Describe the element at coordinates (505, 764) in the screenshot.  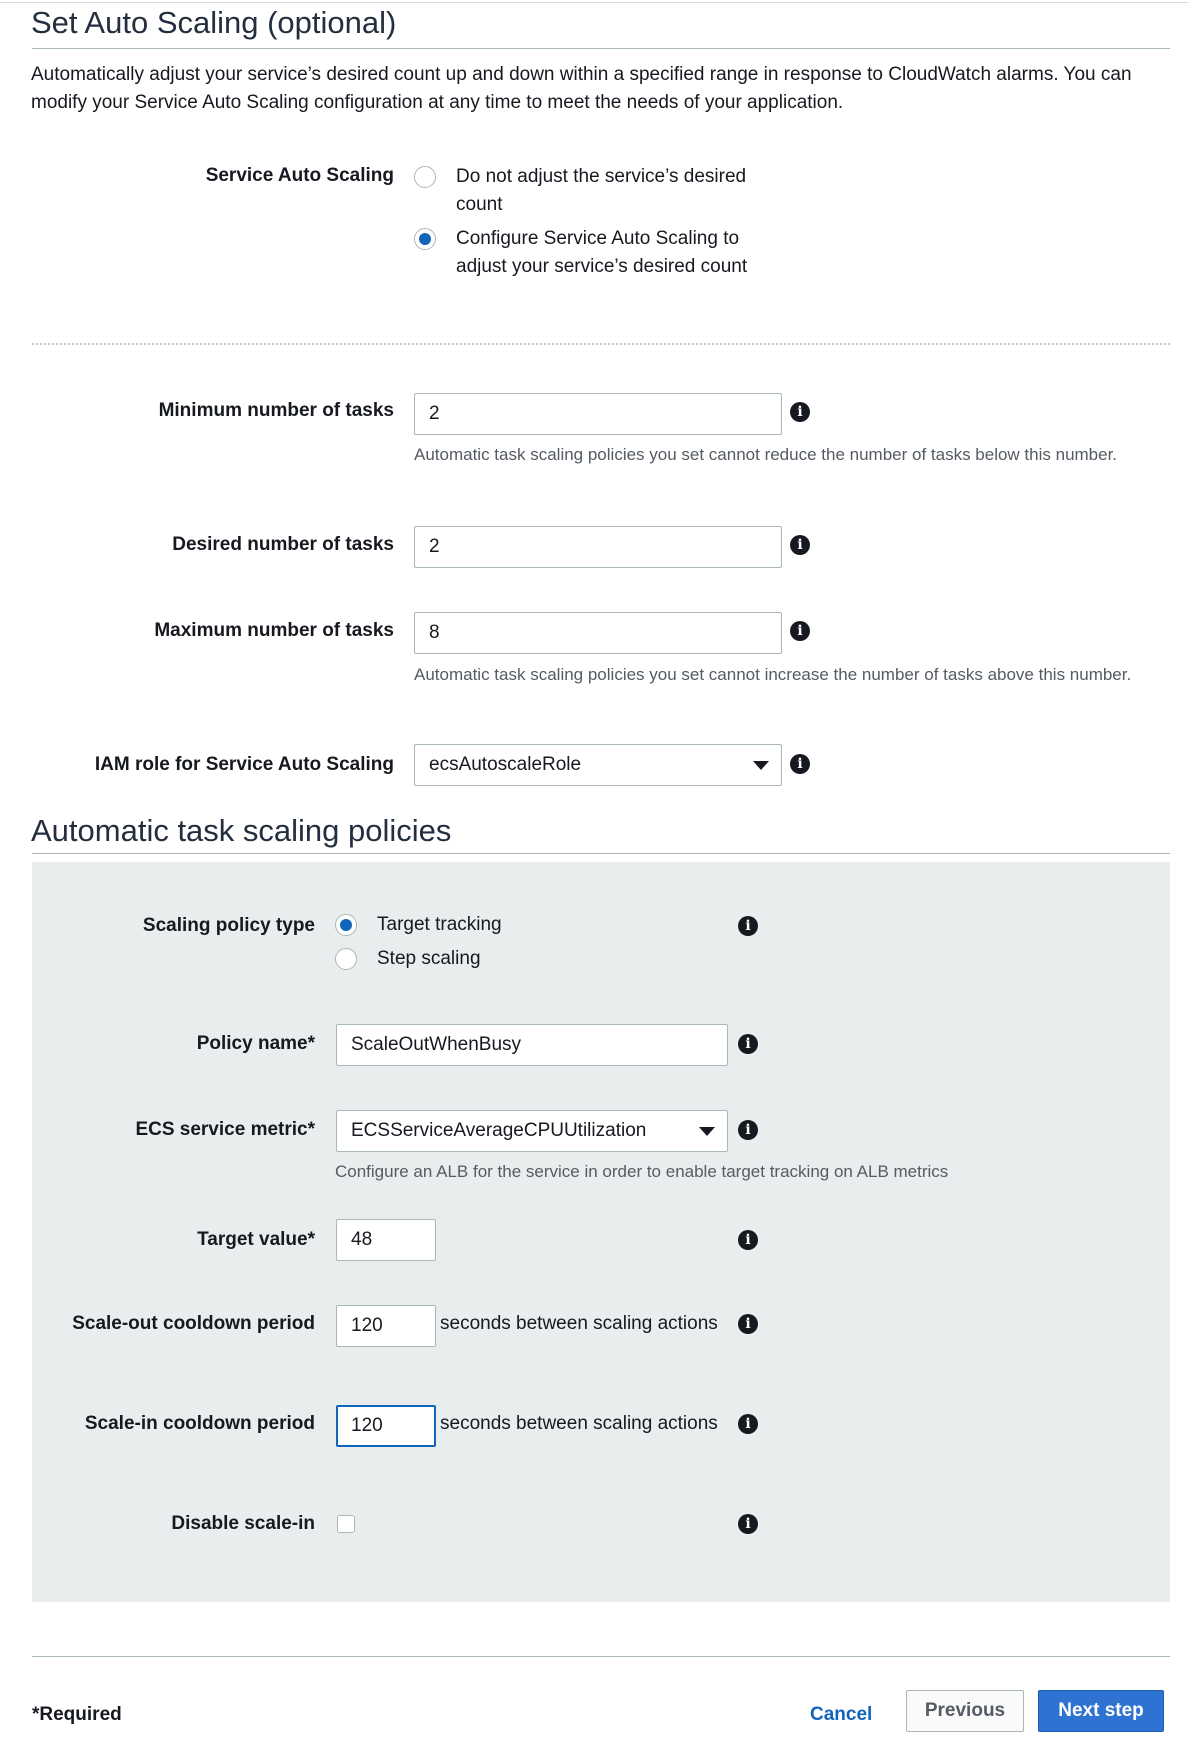
I see `iam-role-select-value: ecsAutoscaleRole` at that location.